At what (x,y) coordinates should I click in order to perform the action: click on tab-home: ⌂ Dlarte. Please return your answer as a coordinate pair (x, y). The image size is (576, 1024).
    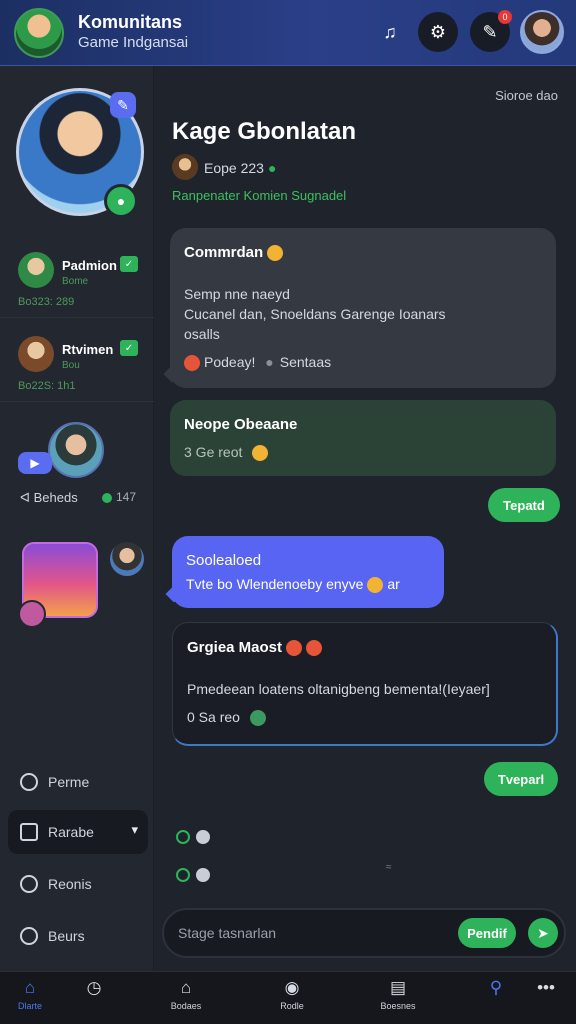
    Looking at the image, I should click on (30, 994).